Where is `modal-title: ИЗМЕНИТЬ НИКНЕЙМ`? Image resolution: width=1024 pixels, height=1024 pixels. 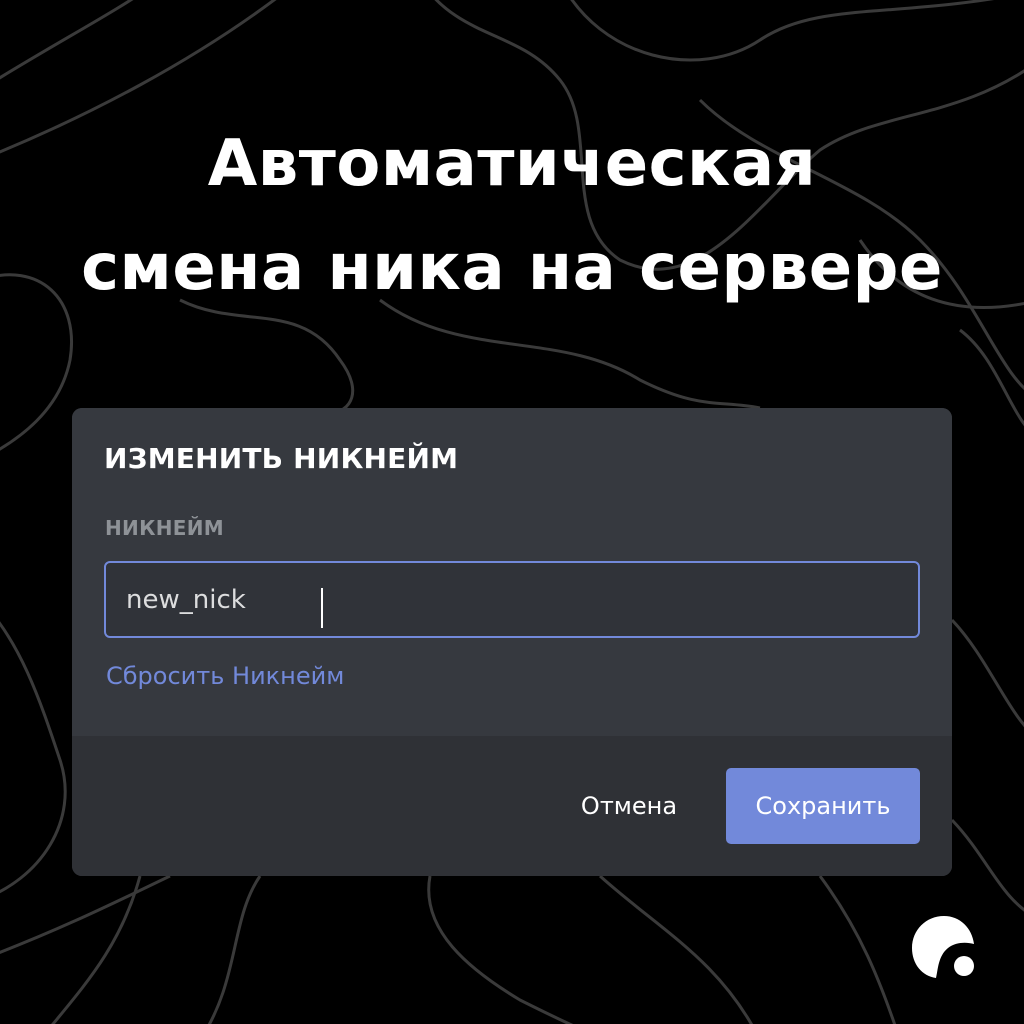 modal-title: ИЗМЕНИТЬ НИКНЕЙМ is located at coordinates (281, 458).